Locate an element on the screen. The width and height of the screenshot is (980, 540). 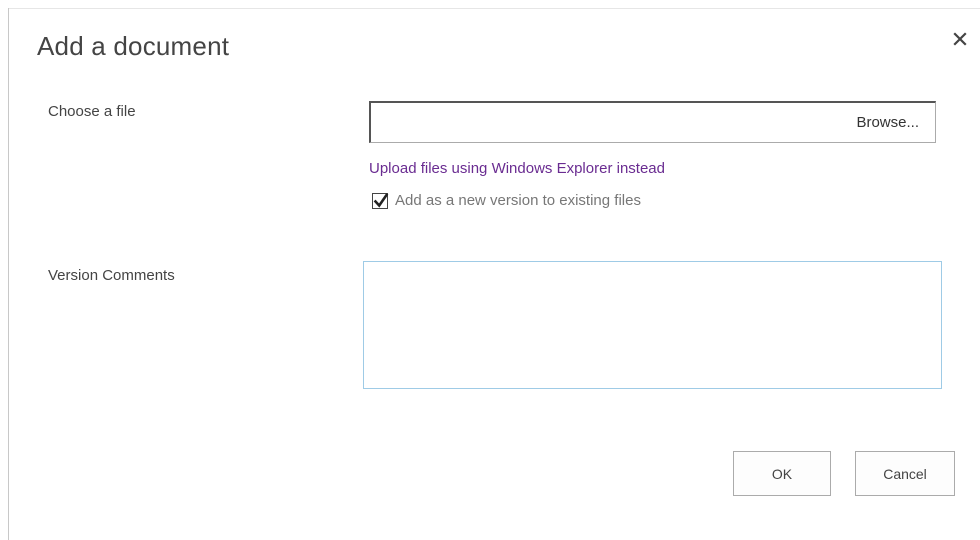
dialog-title: Add a document is located at coordinates (133, 46).